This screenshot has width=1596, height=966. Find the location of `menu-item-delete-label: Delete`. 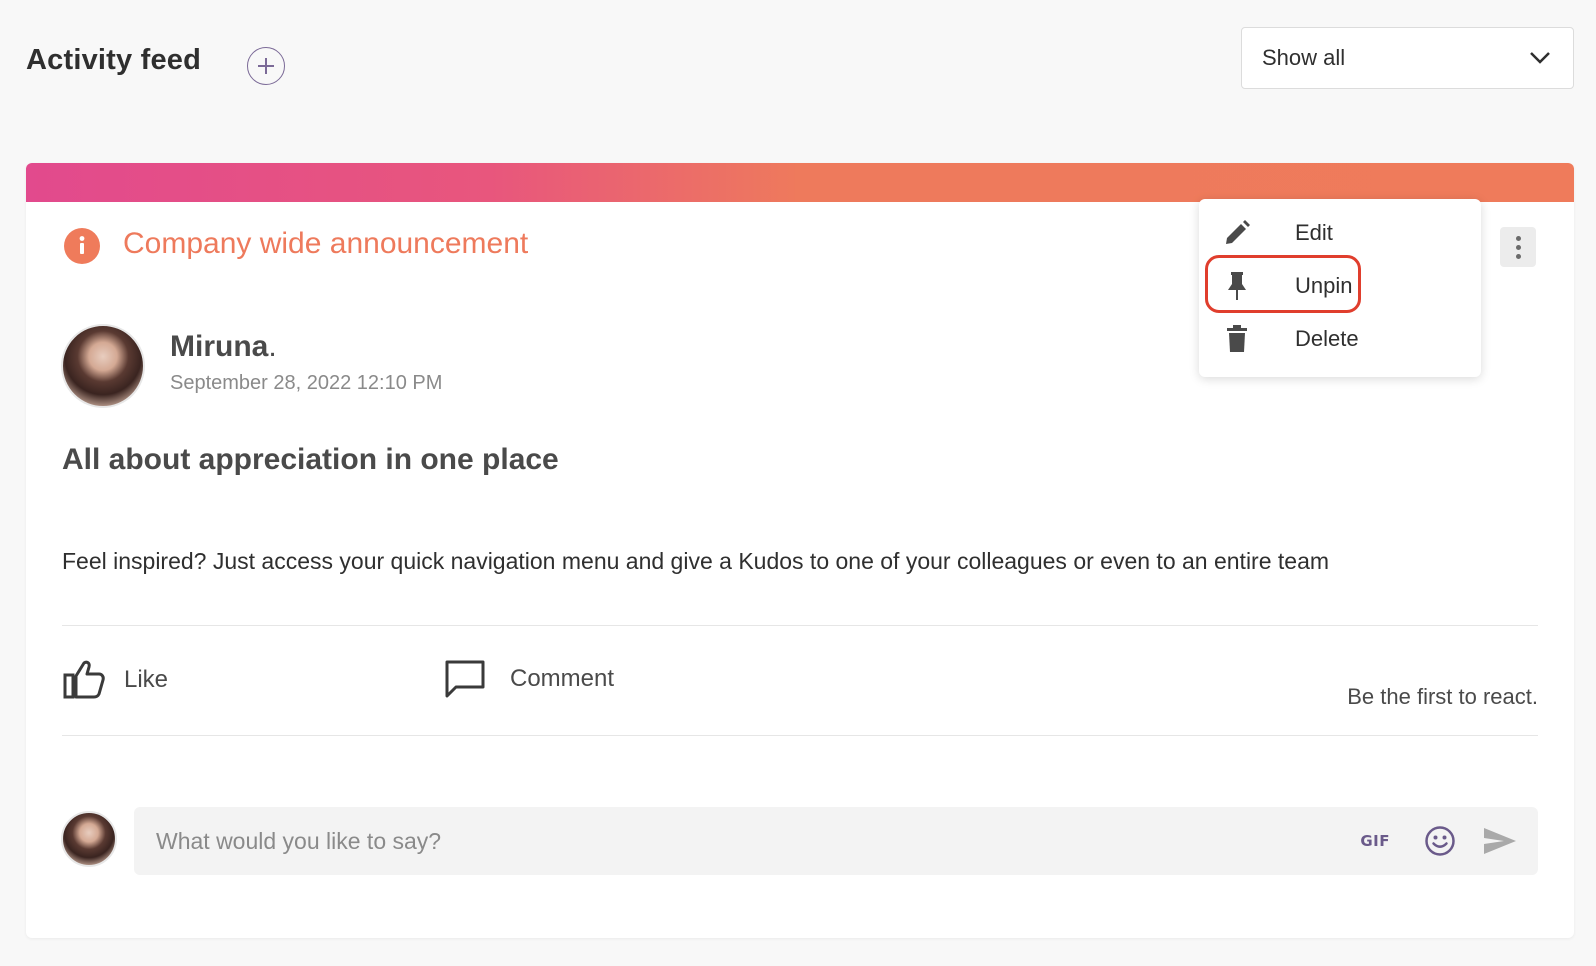

menu-item-delete-label: Delete is located at coordinates (1327, 338).